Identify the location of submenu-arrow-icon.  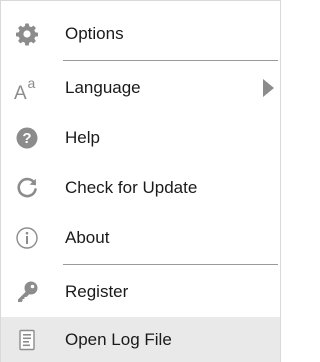
(268, 88).